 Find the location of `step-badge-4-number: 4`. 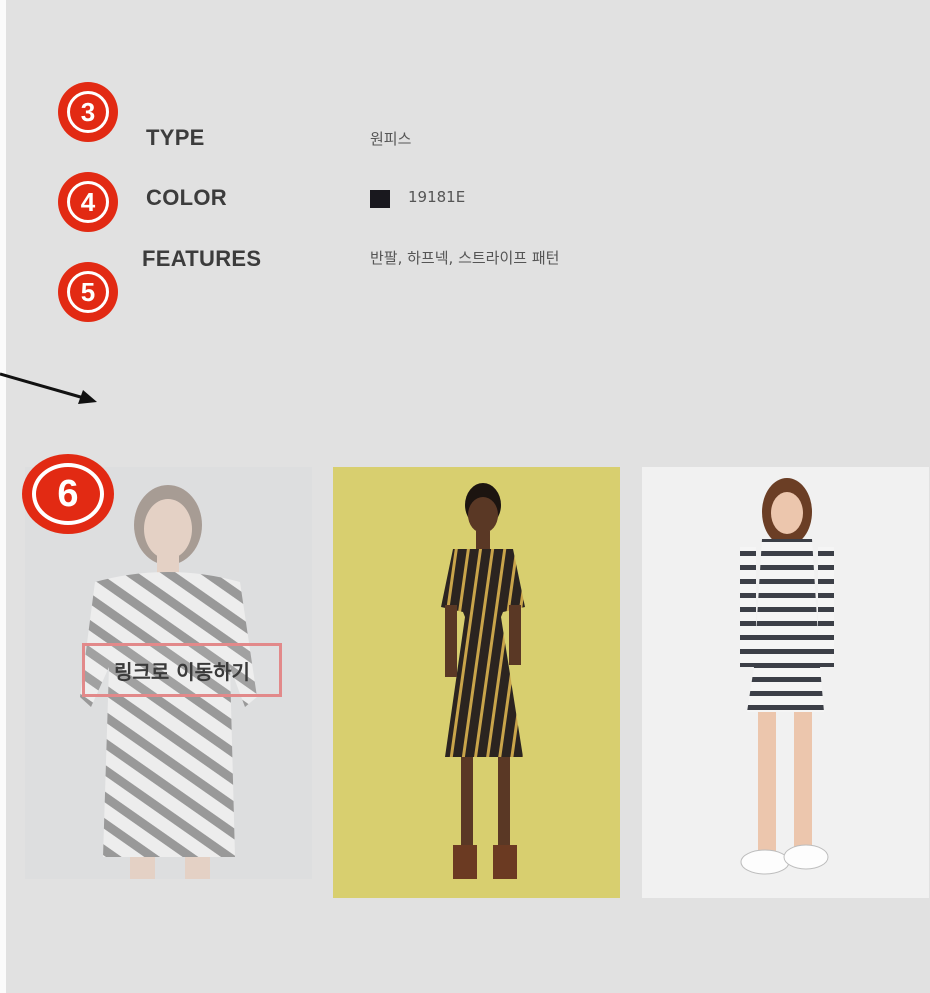

step-badge-4-number: 4 is located at coordinates (88, 202).